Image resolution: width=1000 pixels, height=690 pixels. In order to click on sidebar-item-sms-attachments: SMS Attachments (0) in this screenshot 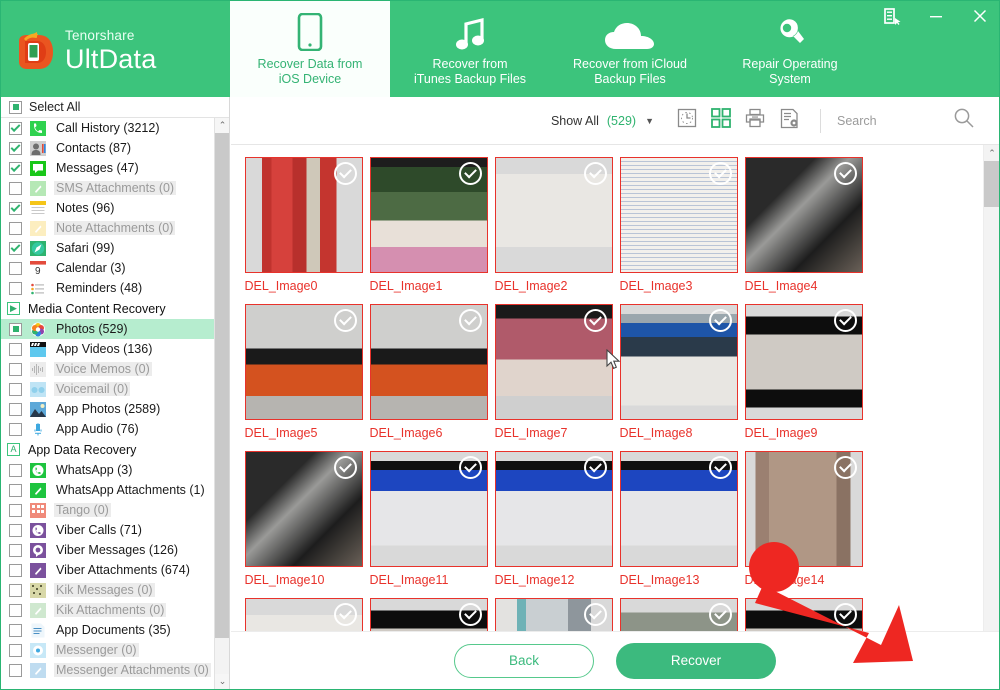, I will do `click(107, 188)`.